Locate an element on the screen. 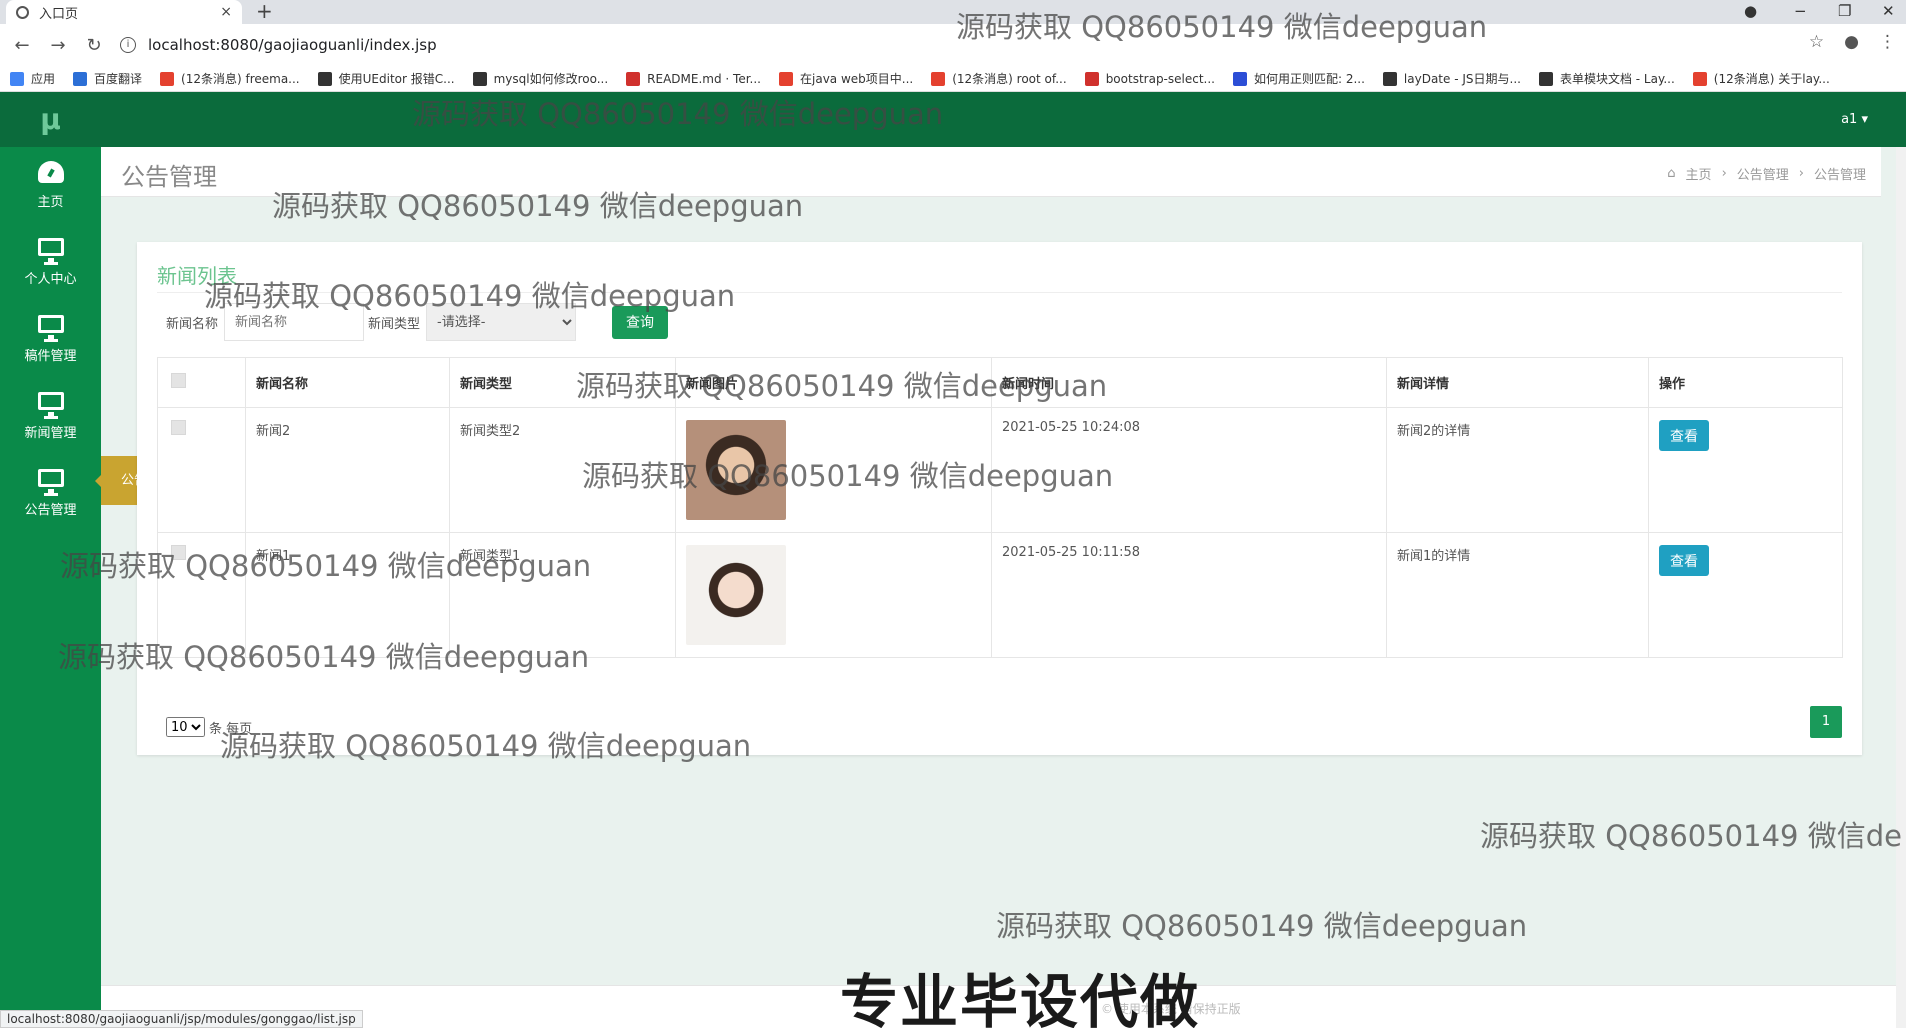  scrollbar is located at coordinates (1901, 587).